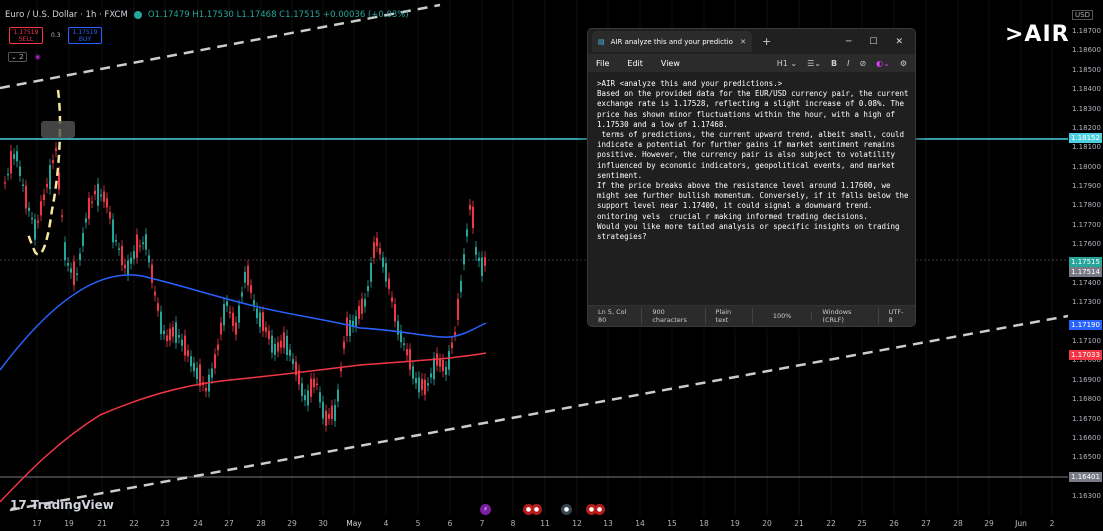  I want to click on bold-icon: B, so click(834, 63).